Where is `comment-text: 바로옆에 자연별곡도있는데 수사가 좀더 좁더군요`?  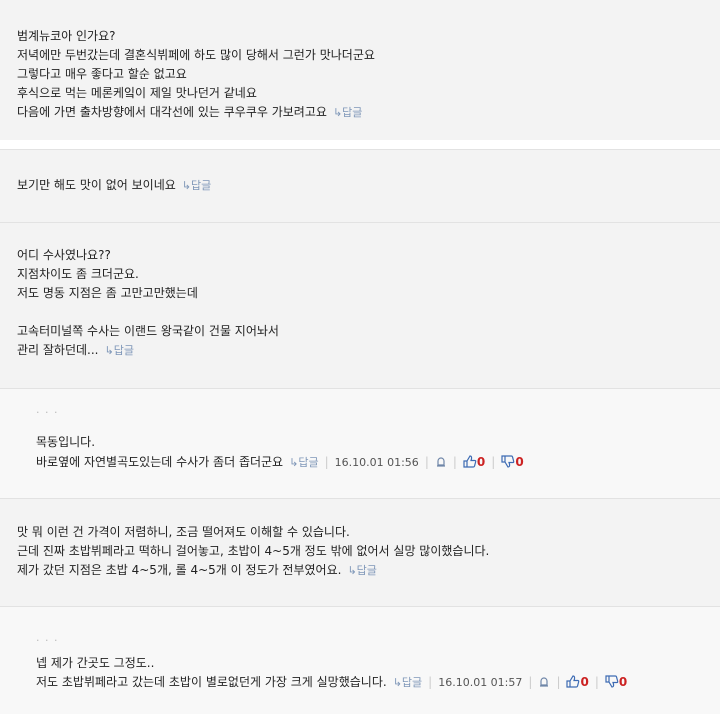 comment-text: 바로옆에 자연별곡도있는데 수사가 좀더 좁더군요 is located at coordinates (160, 462).